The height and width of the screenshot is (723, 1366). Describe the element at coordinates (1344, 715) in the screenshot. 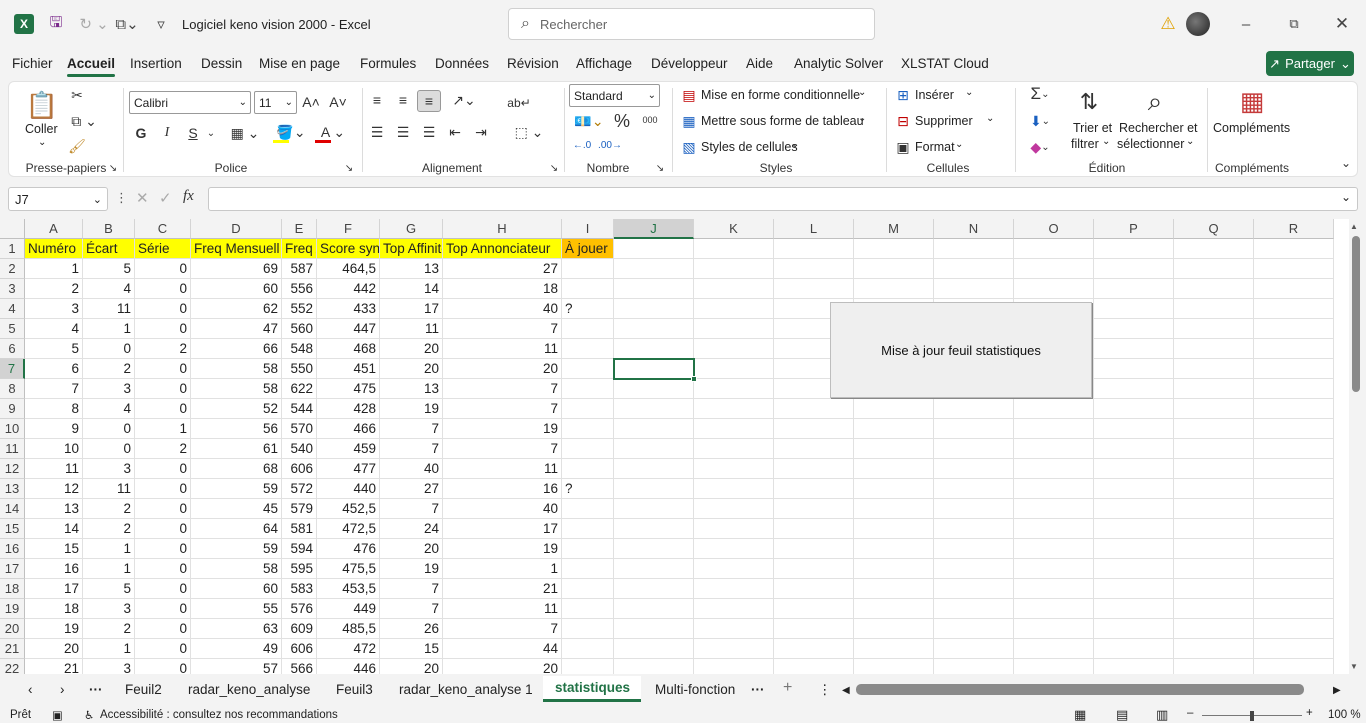

I see `zoom-level: 100 %` at that location.